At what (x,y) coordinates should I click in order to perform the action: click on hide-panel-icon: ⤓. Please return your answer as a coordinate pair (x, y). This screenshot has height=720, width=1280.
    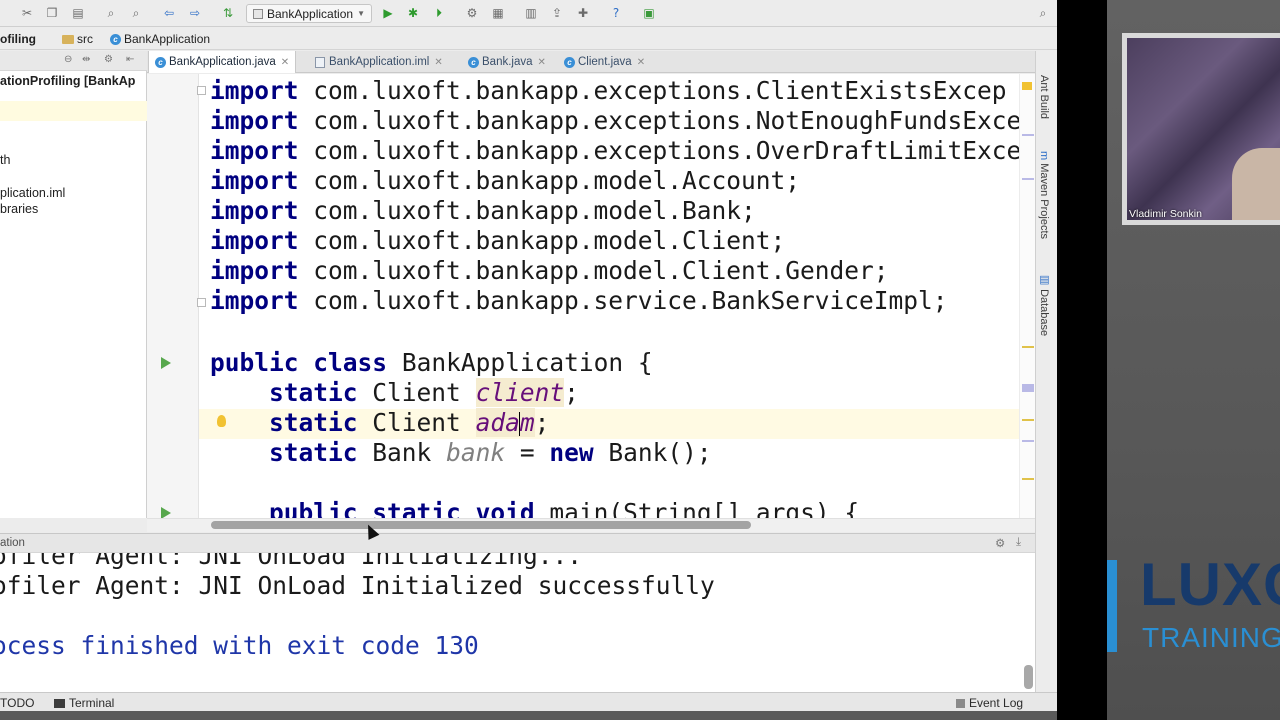
    Looking at the image, I should click on (1018, 542).